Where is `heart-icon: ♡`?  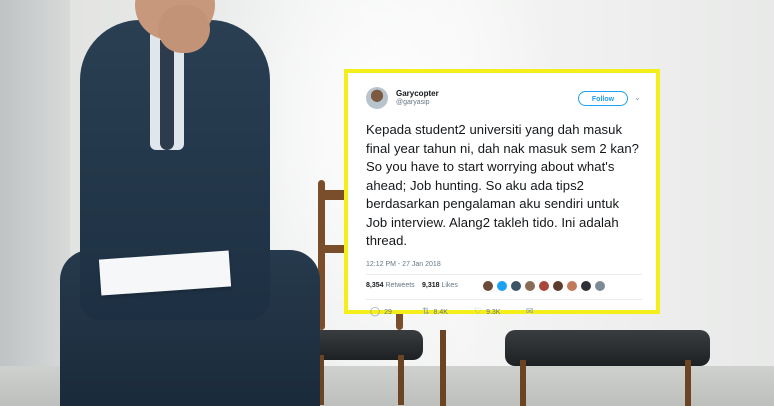 heart-icon: ♡ is located at coordinates (478, 310).